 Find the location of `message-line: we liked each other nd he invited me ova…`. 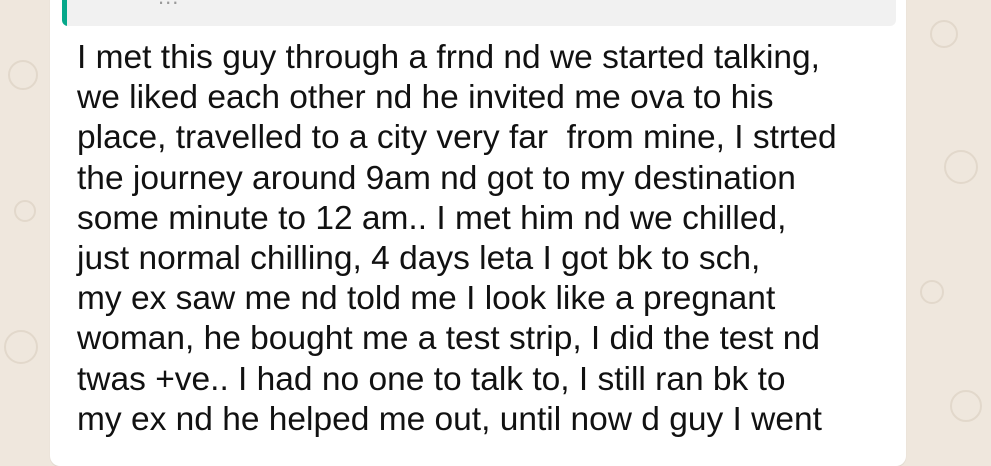

message-line: we liked each other nd he invited me ova… is located at coordinates (425, 98).